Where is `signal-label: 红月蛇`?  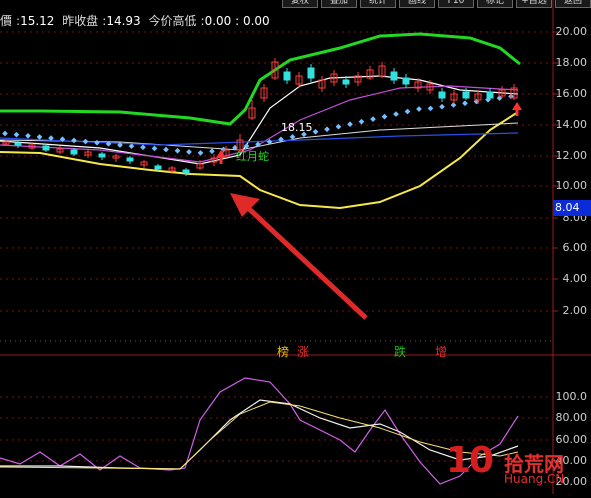 signal-label: 红月蛇 is located at coordinates (252, 156).